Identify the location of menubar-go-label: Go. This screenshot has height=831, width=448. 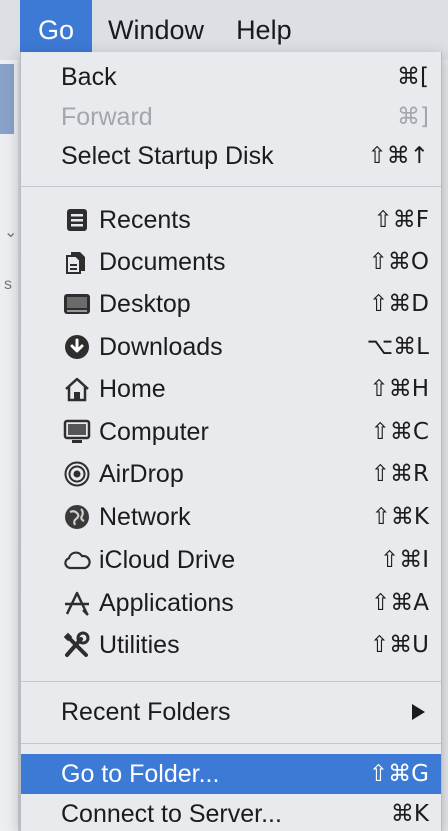
(56, 29).